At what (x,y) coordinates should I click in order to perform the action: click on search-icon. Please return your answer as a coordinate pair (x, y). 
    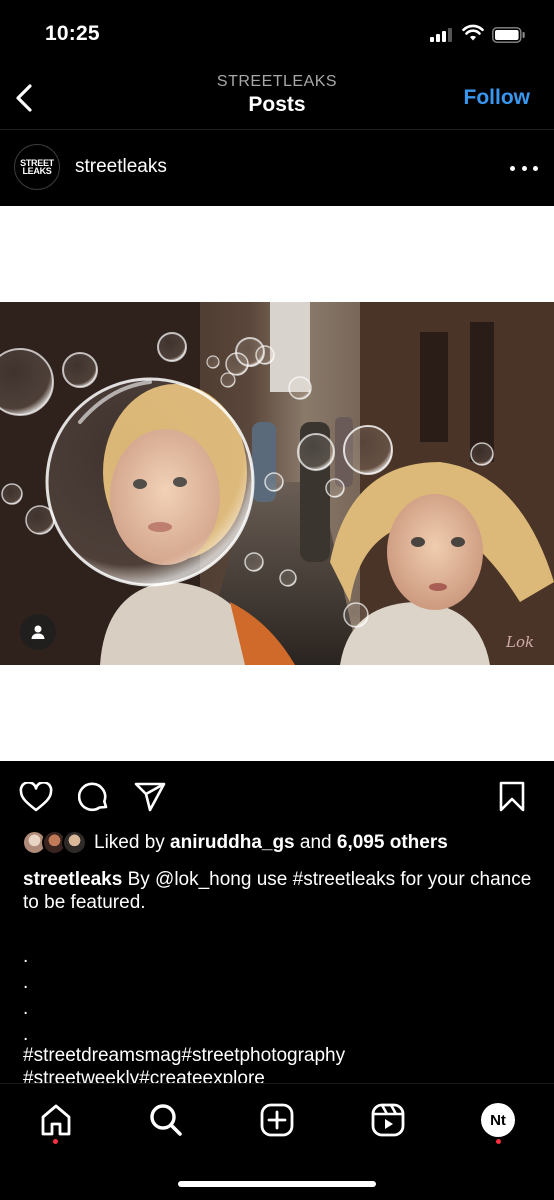
    Looking at the image, I should click on (166, 1120).